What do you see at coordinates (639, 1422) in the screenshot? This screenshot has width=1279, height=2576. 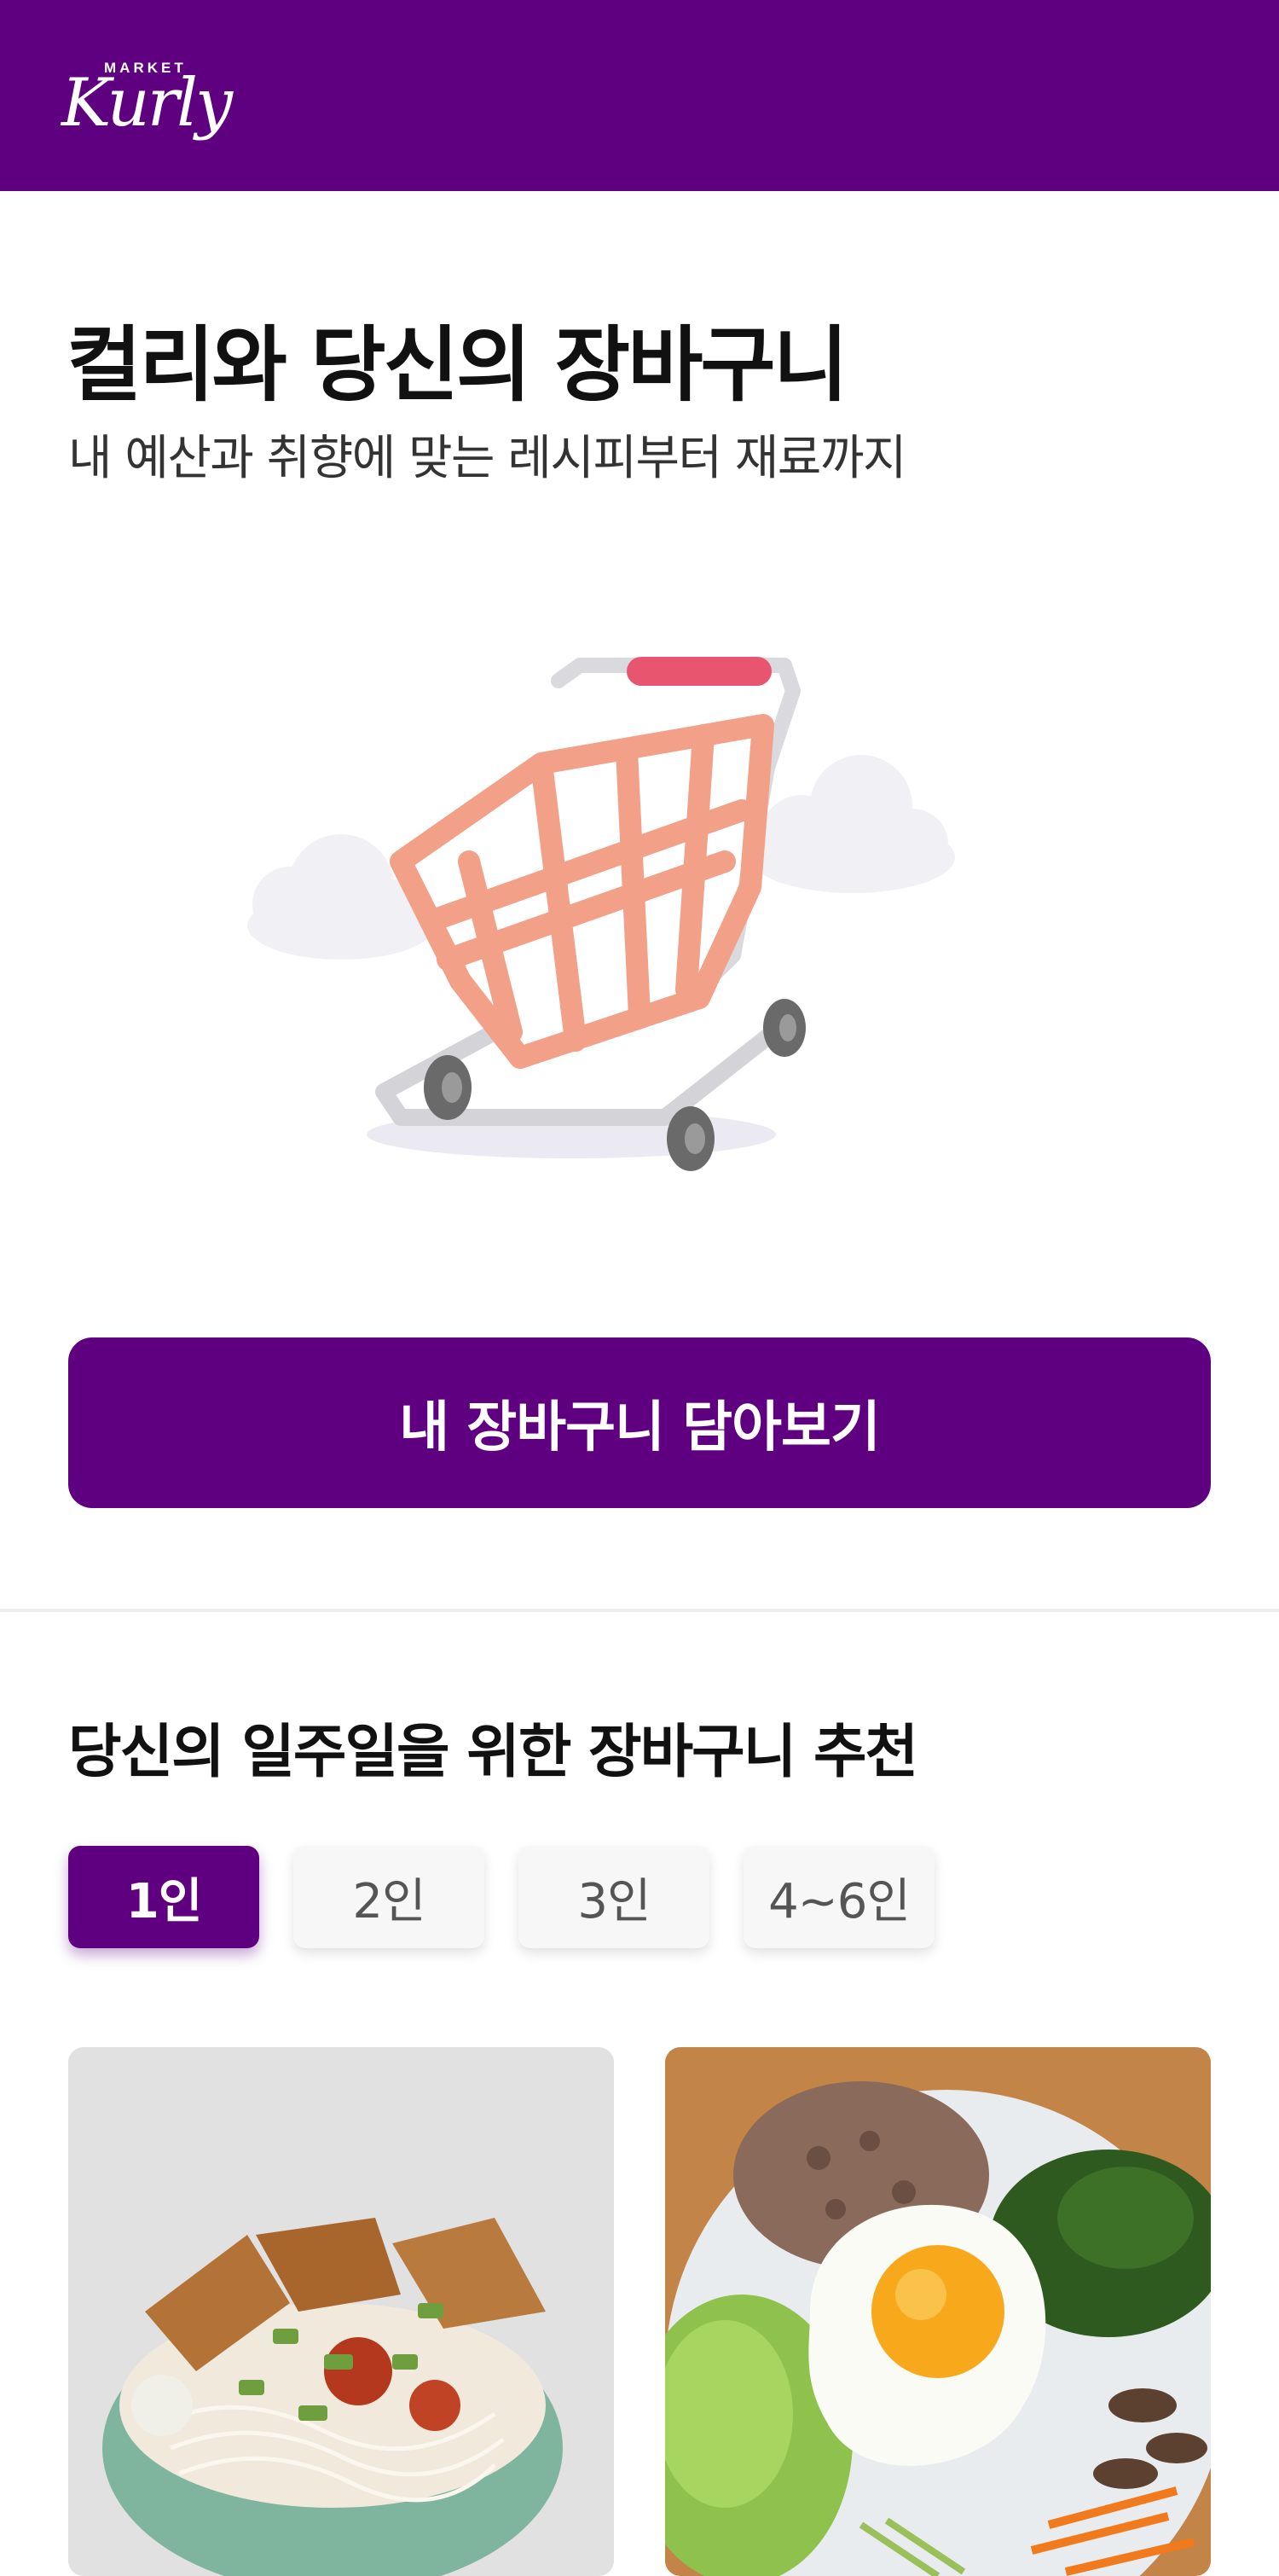 I see `add-my-cart-button: 내 장바구니 담아보기` at bounding box center [639, 1422].